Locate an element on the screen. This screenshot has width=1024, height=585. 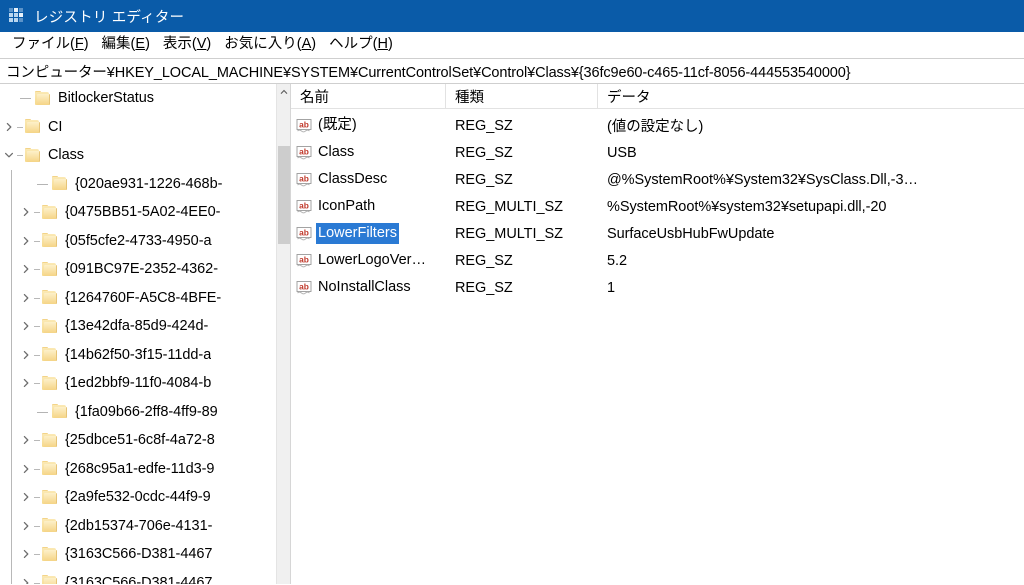
menu-edit-accel: E is located at coordinates (140, 44).